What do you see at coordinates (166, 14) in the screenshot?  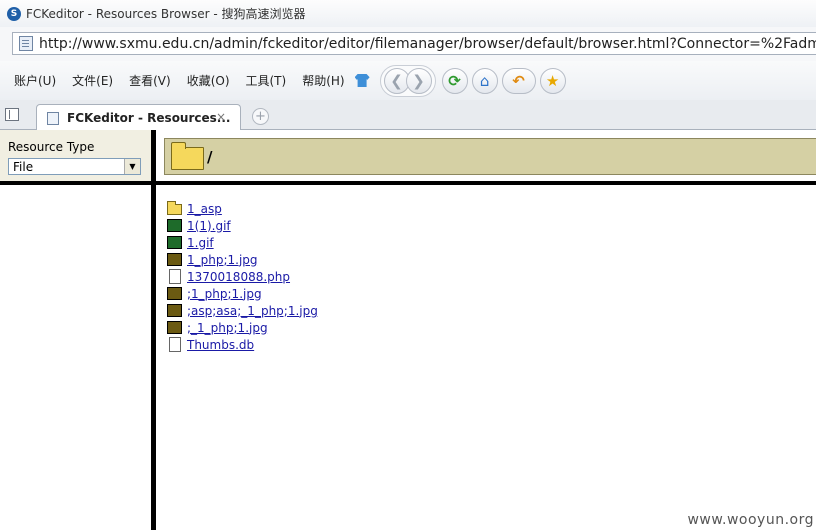 I see `window-title: FCKeditor - Resources Browser - 搜狗高速浏览器` at bounding box center [166, 14].